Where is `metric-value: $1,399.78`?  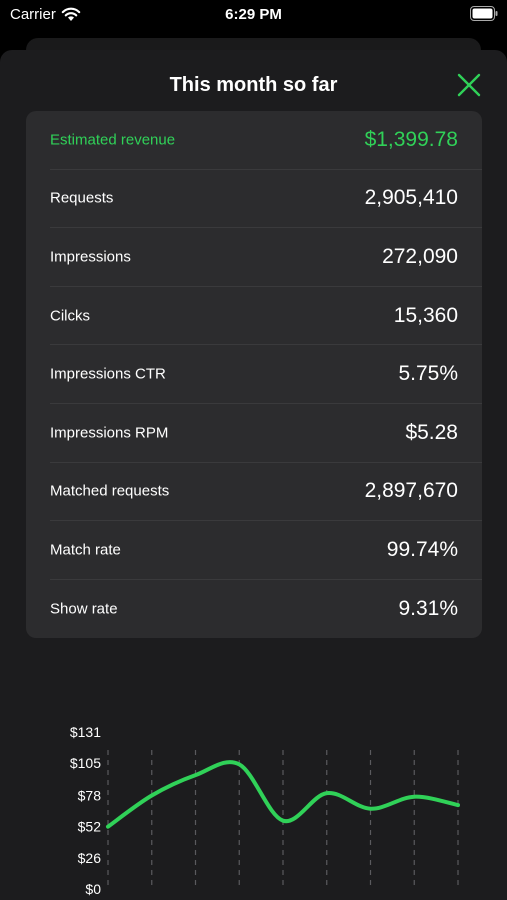
metric-value: $1,399.78 is located at coordinates (411, 139).